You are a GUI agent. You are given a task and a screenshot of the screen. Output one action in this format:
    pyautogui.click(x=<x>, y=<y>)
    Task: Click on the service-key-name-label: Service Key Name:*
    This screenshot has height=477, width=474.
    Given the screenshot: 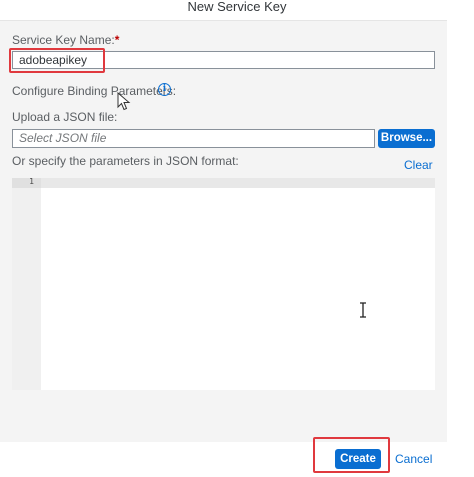 What is the action you would take?
    pyautogui.click(x=65, y=40)
    